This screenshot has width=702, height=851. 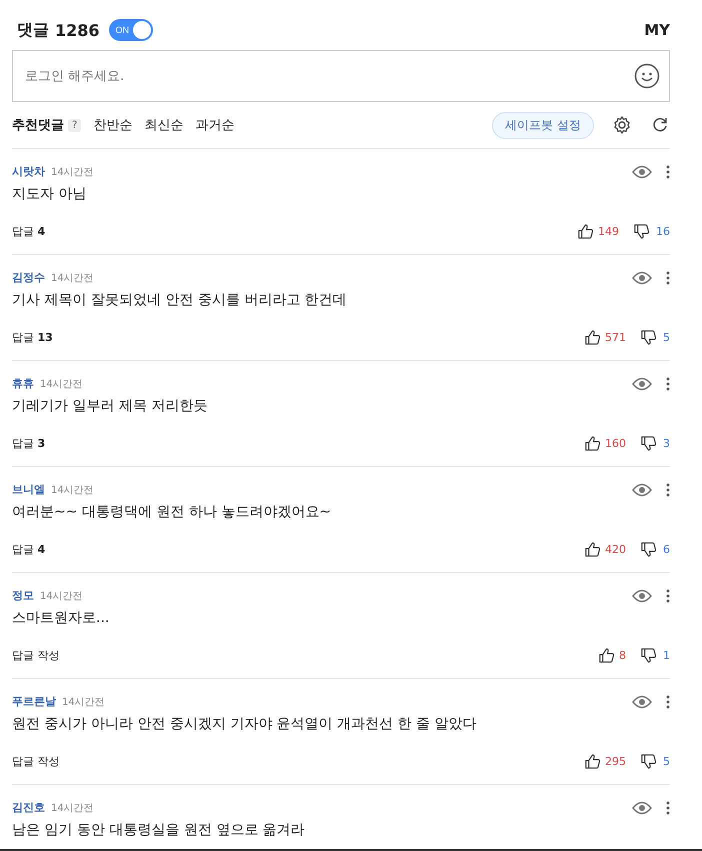 What do you see at coordinates (615, 443) in the screenshot?
I see `like-count: 160` at bounding box center [615, 443].